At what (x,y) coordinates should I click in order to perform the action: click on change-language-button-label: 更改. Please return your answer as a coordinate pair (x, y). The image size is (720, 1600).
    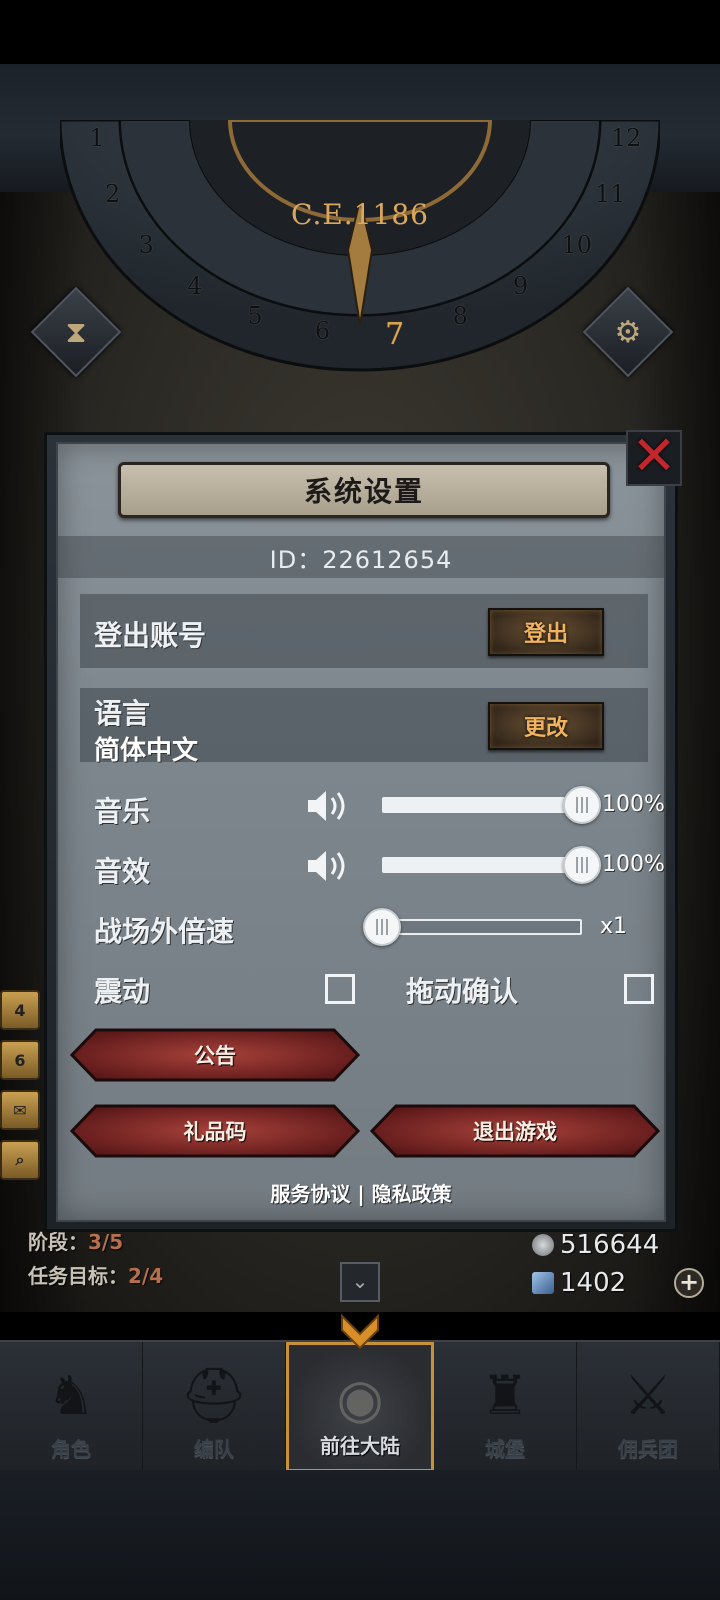
    Looking at the image, I should click on (545, 728).